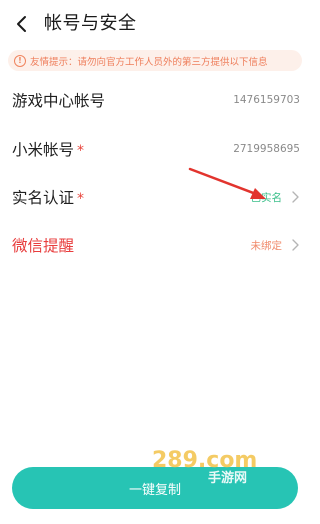 The width and height of the screenshot is (320, 524). I want to click on row-real-name-verification: 实名认证 * 已实名, so click(155, 197).